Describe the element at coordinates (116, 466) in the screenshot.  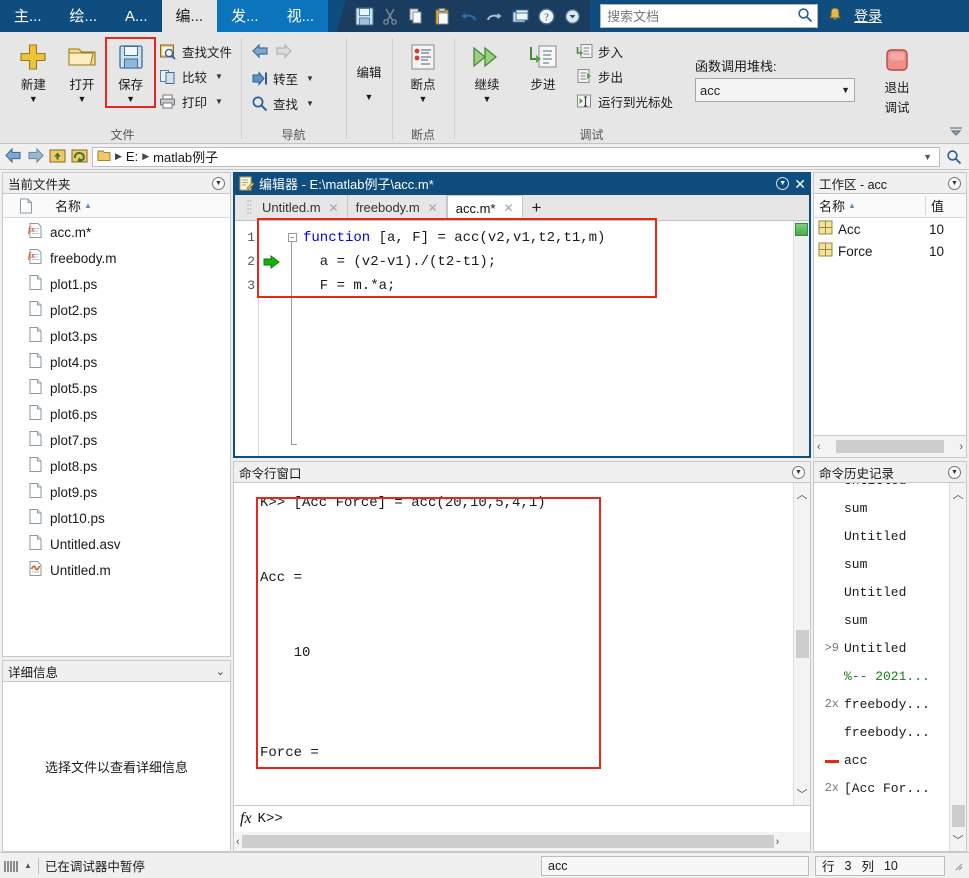
I see `list-item: plot8.ps` at that location.